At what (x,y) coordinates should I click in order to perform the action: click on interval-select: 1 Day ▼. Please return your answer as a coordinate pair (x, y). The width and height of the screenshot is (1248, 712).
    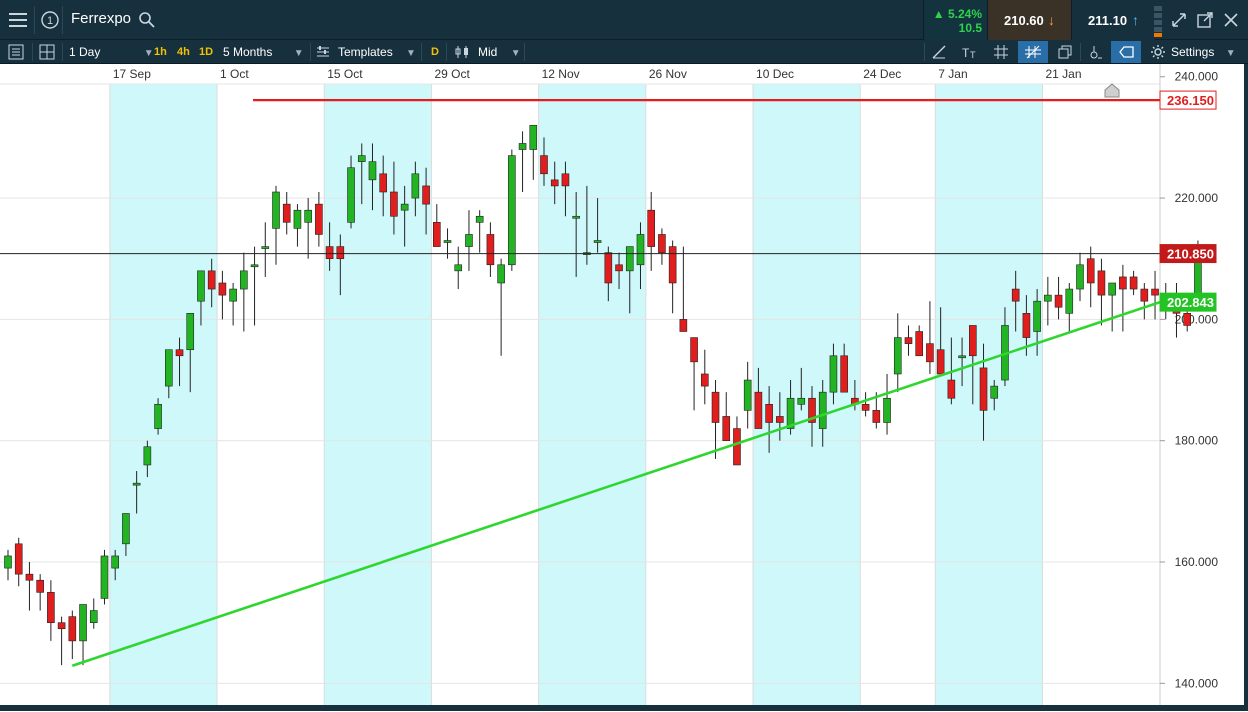
    Looking at the image, I should click on (111, 52).